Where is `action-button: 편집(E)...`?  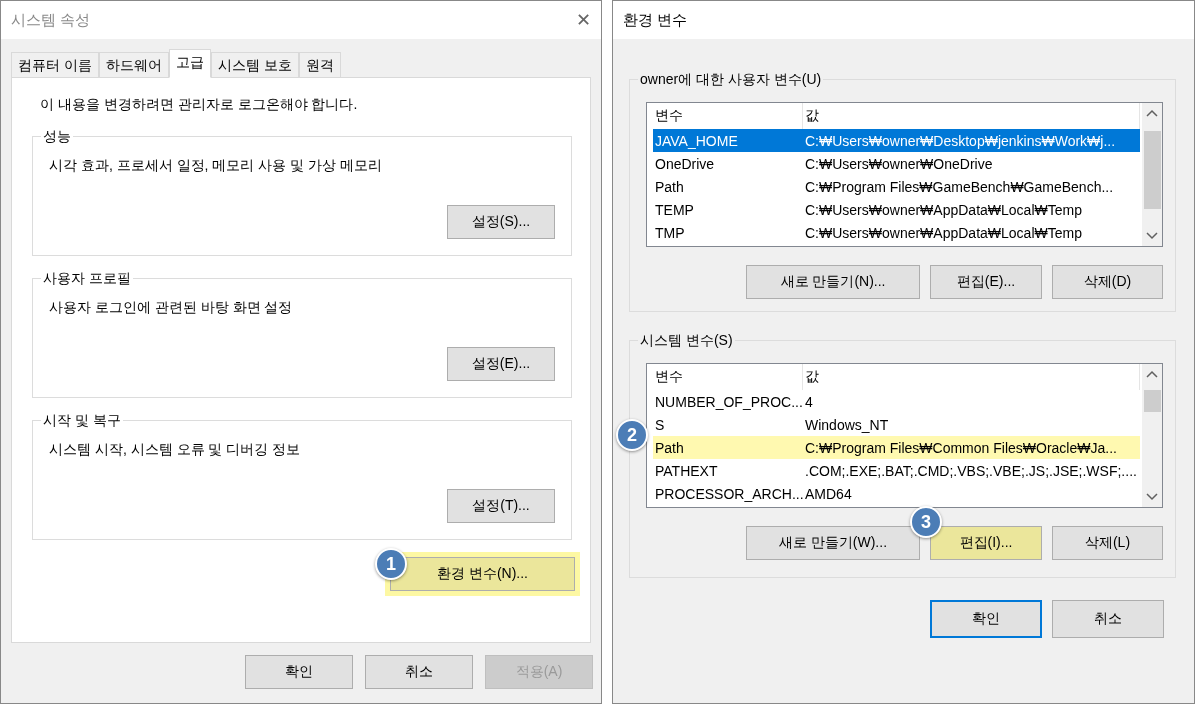
action-button: 편집(E)... is located at coordinates (986, 282).